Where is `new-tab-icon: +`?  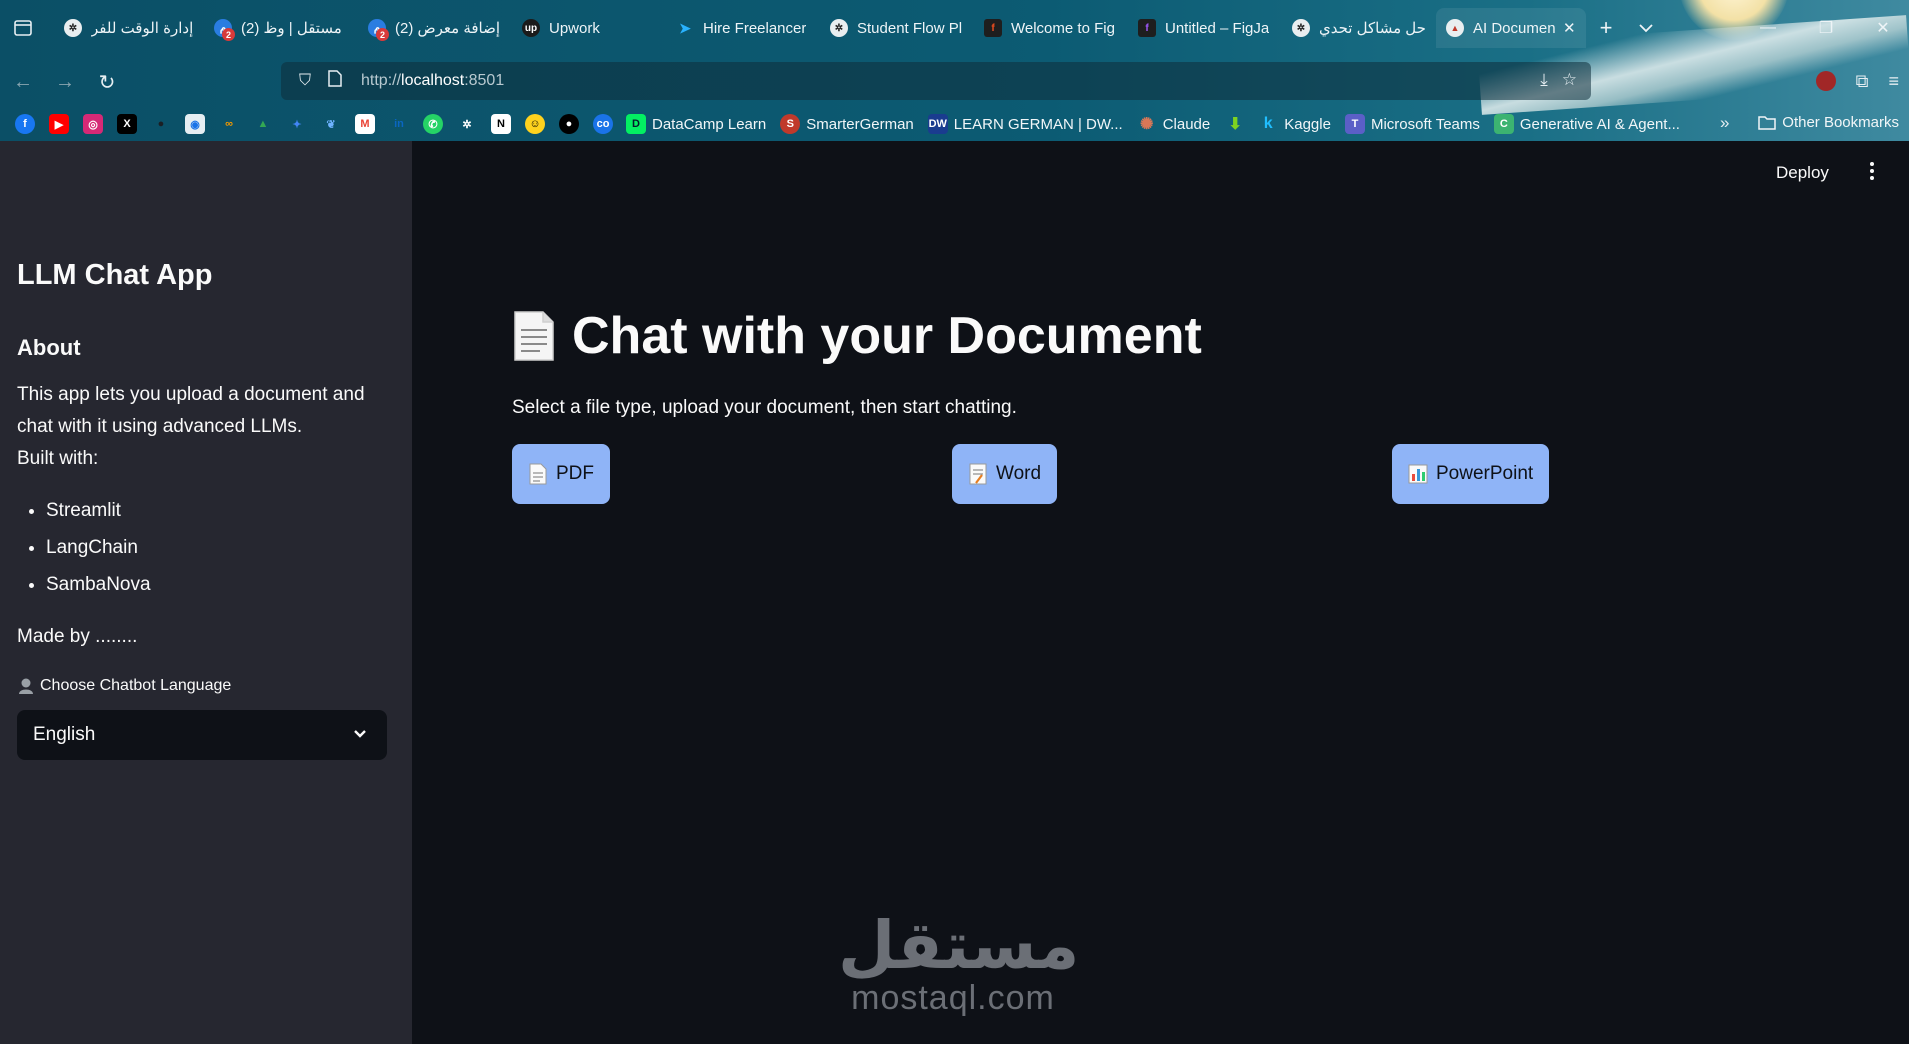
new-tab-icon: + is located at coordinates (1606, 28).